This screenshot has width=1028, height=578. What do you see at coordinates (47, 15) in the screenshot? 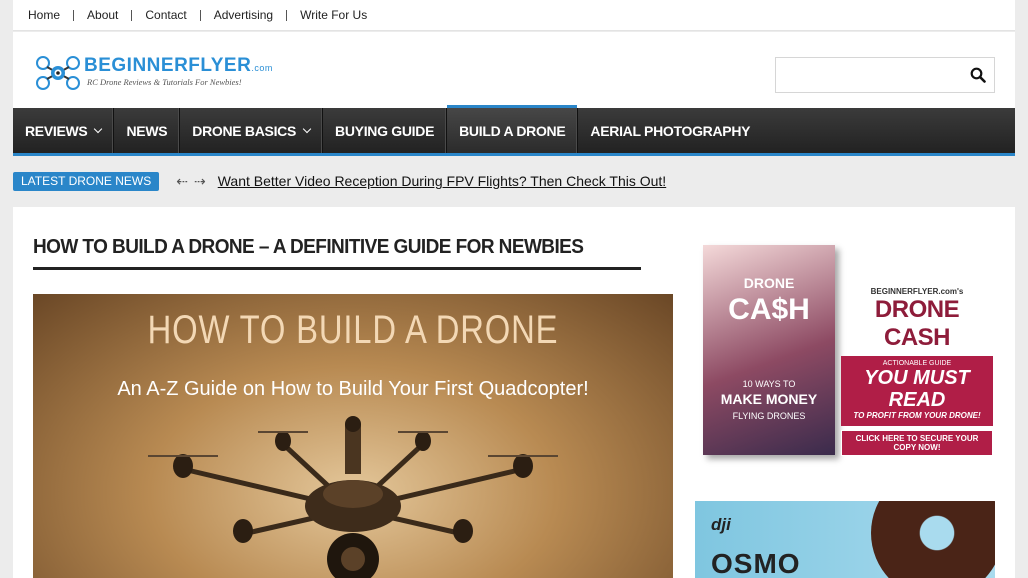
I see `topnav-home-link: Home` at bounding box center [47, 15].